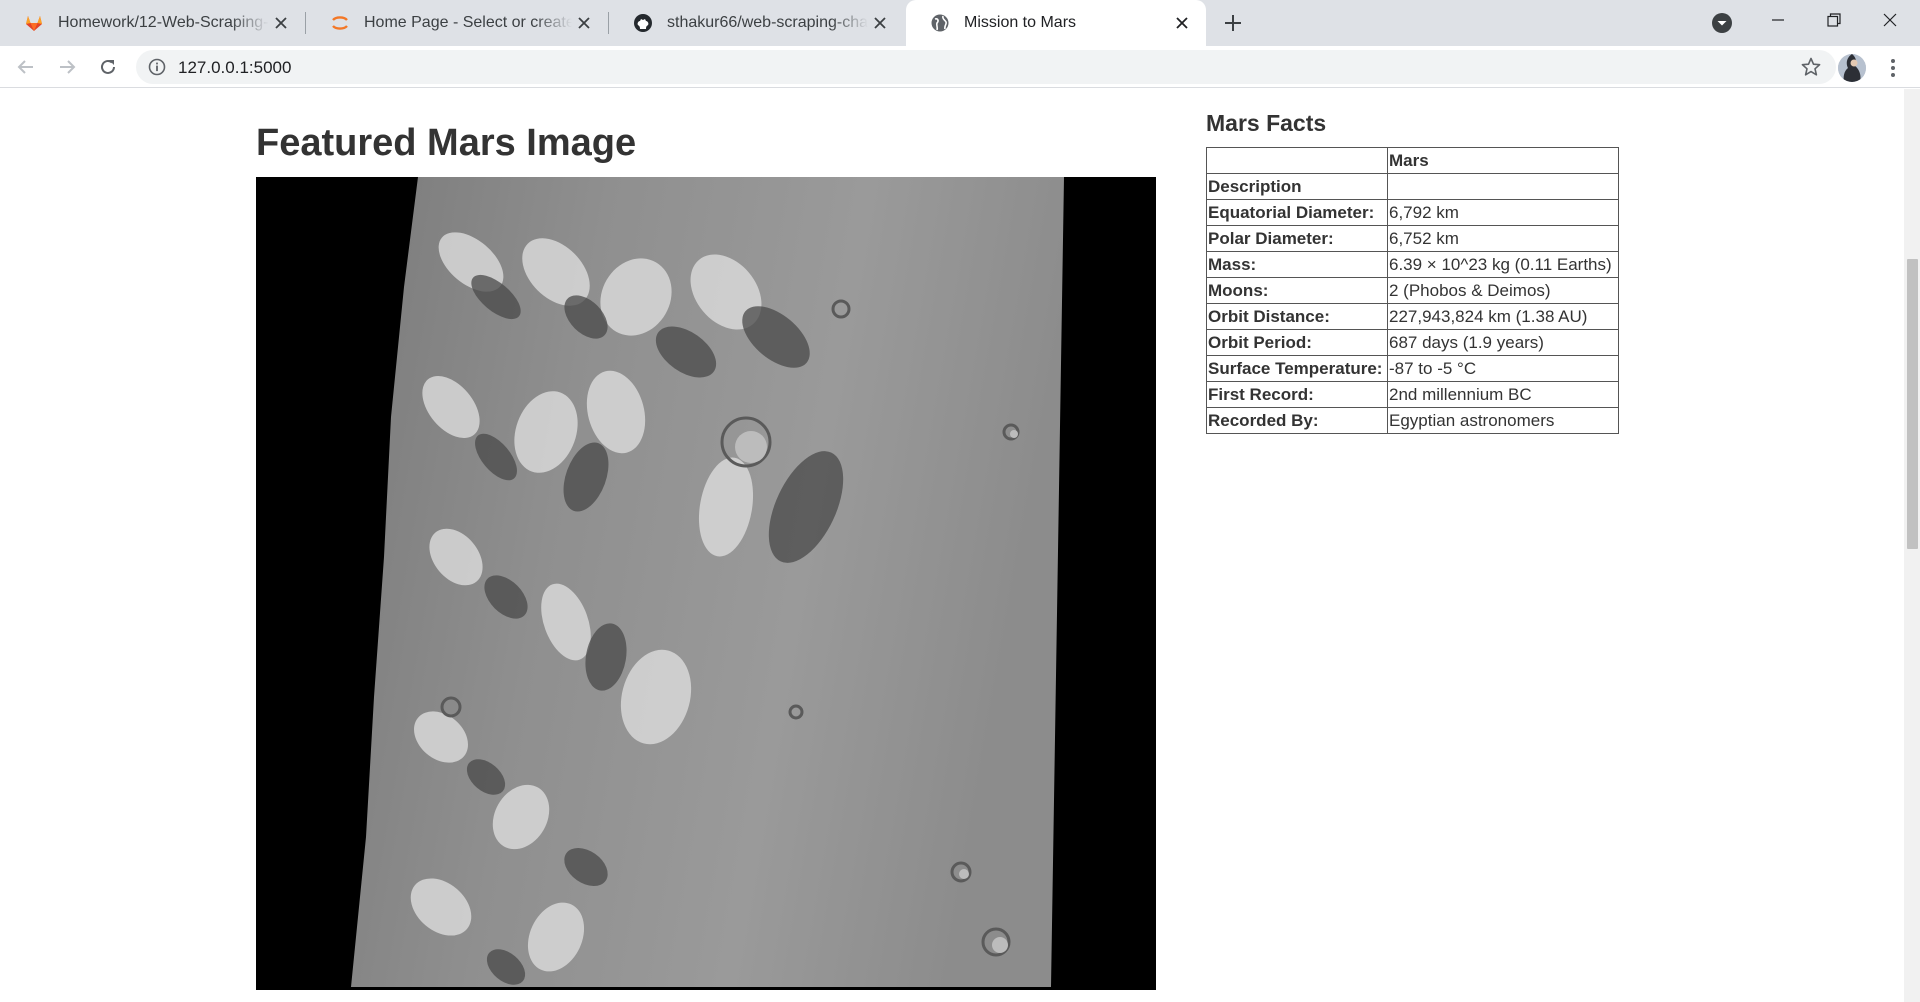 The width and height of the screenshot is (1920, 1002). Describe the element at coordinates (1722, 23) in the screenshot. I see `tab-search-icon` at that location.